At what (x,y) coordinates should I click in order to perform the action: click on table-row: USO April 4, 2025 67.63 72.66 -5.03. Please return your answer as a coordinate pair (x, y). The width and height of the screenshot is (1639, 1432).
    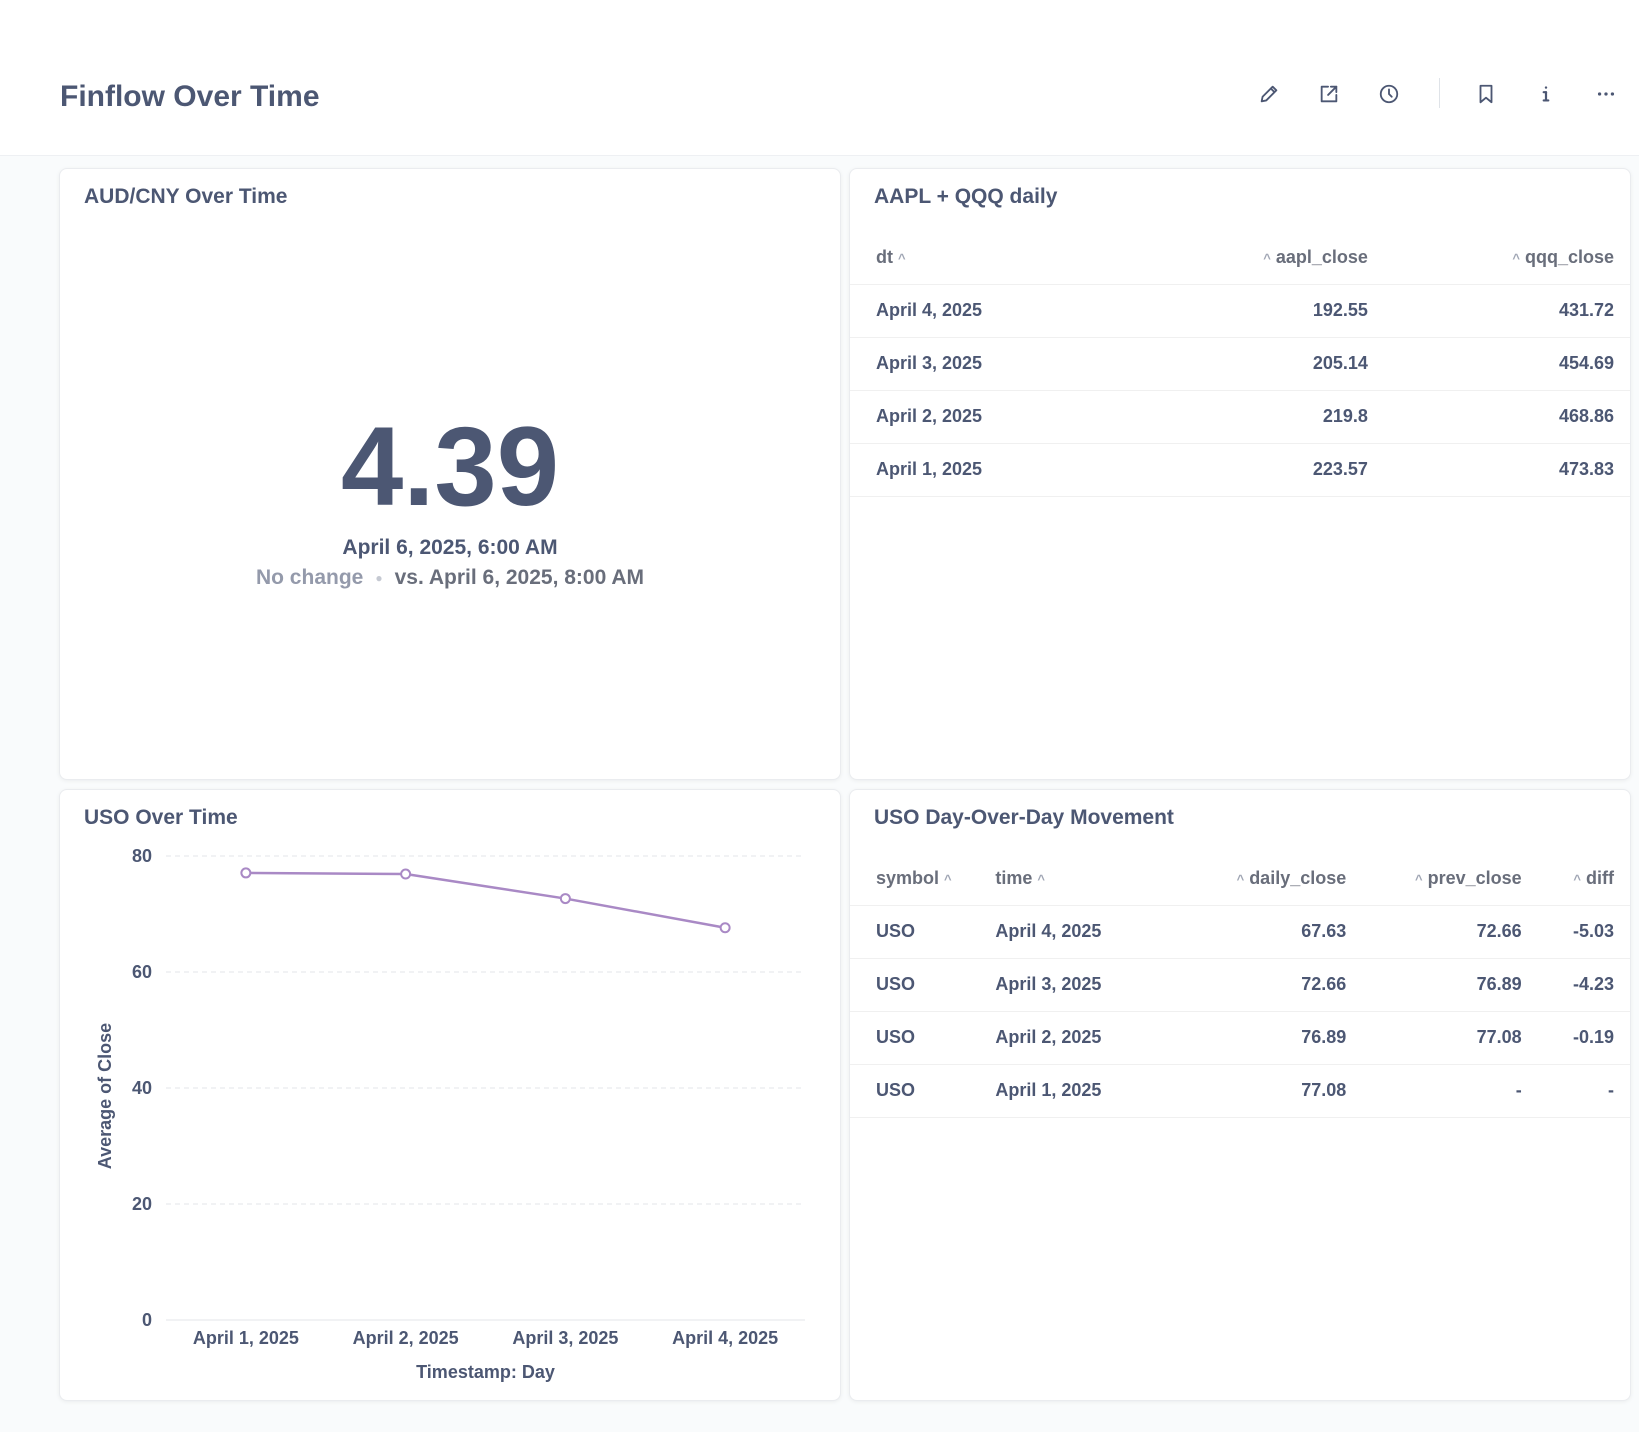
    Looking at the image, I should click on (1240, 932).